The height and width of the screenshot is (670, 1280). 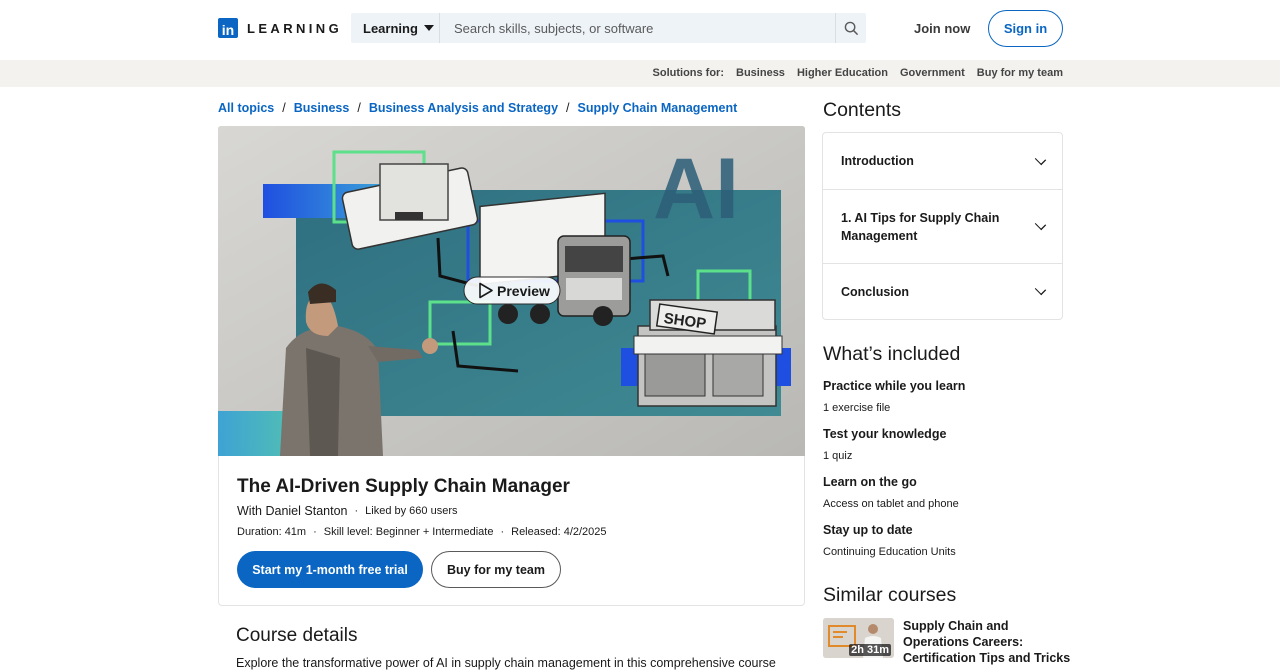 I want to click on buy-for-team-button: Buy for my team, so click(x=496, y=569).